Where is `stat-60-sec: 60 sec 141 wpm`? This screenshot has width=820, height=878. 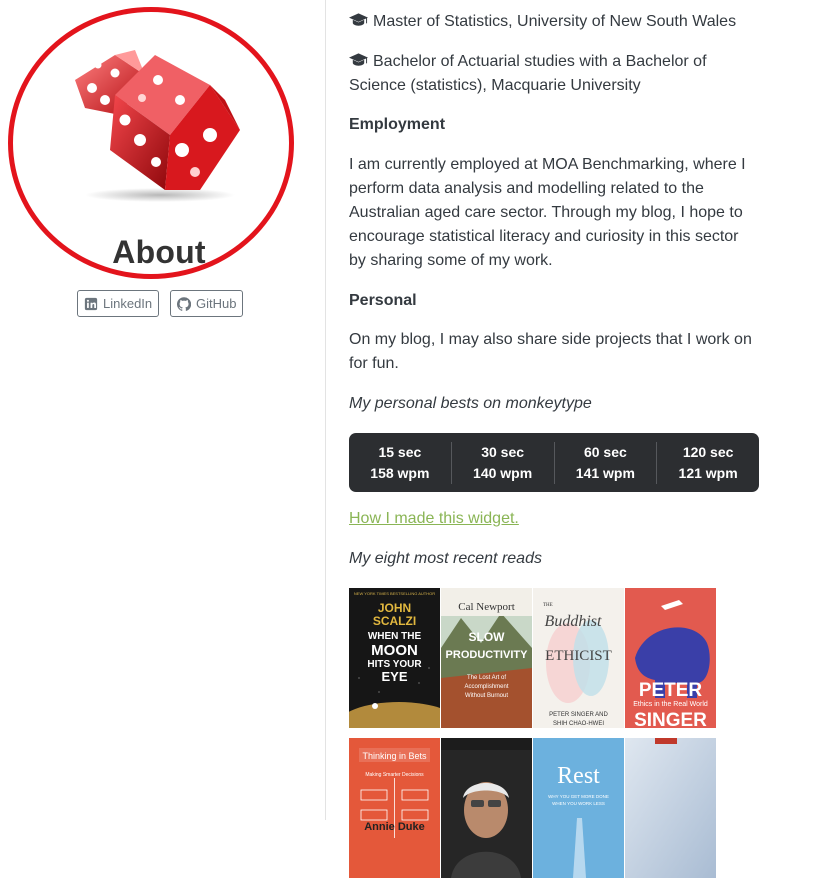 stat-60-sec: 60 sec 141 wpm is located at coordinates (606, 462).